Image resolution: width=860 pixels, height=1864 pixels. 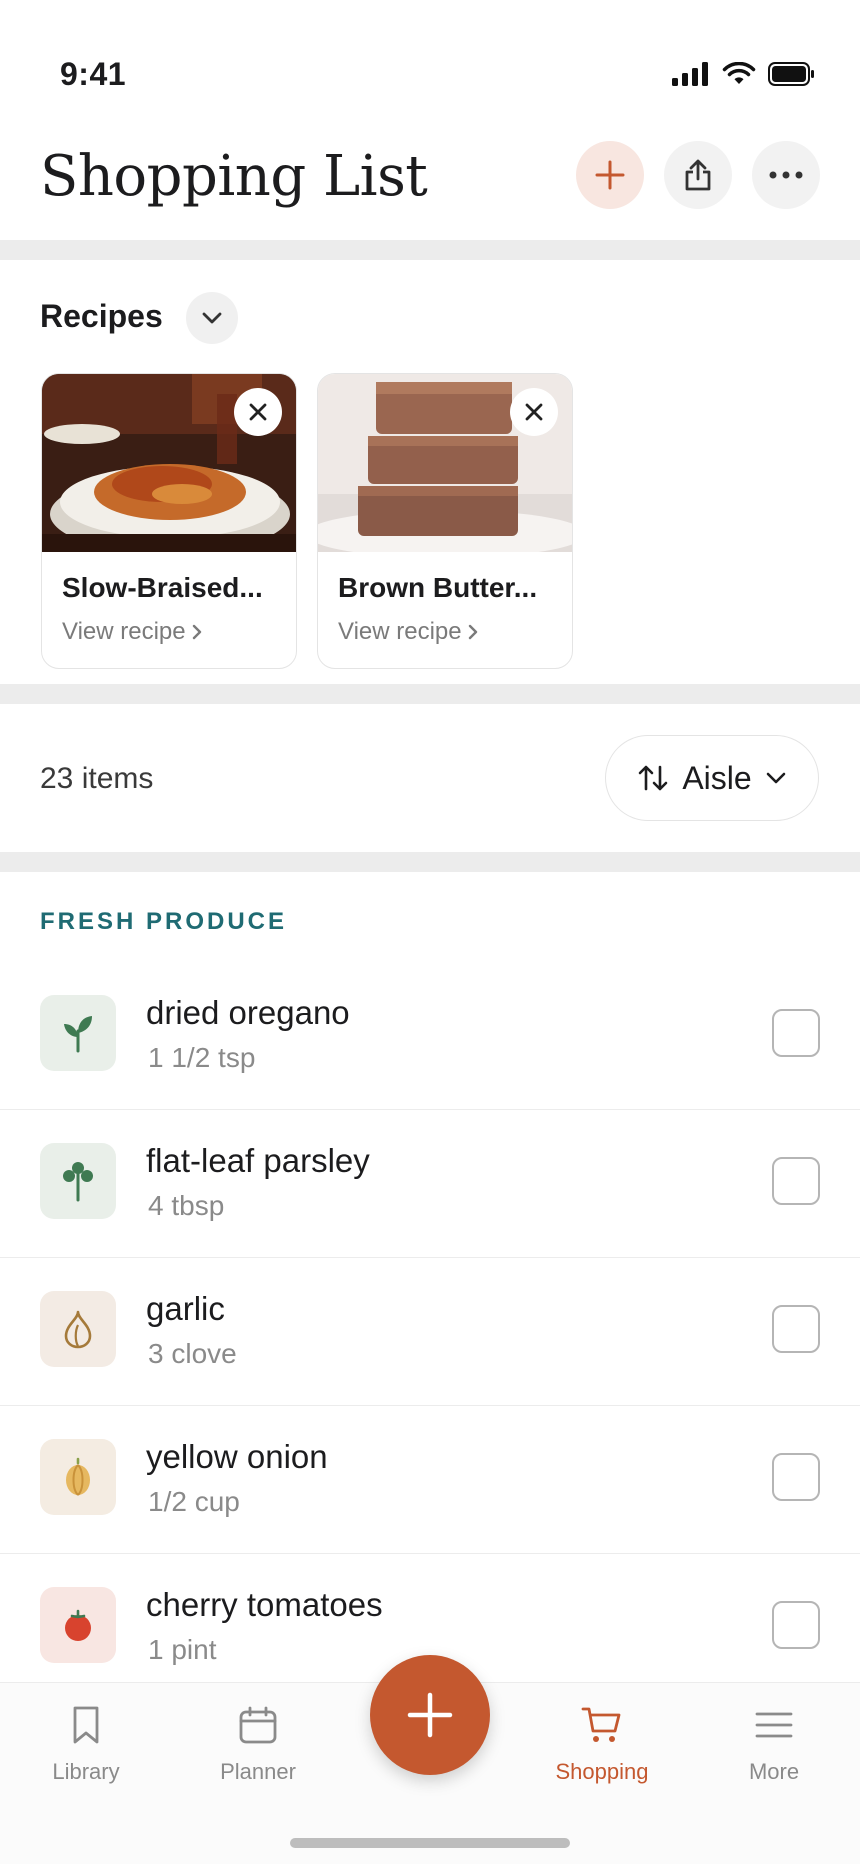 What do you see at coordinates (430, 1480) in the screenshot?
I see `list-item: yellow onion 1/2 cup` at bounding box center [430, 1480].